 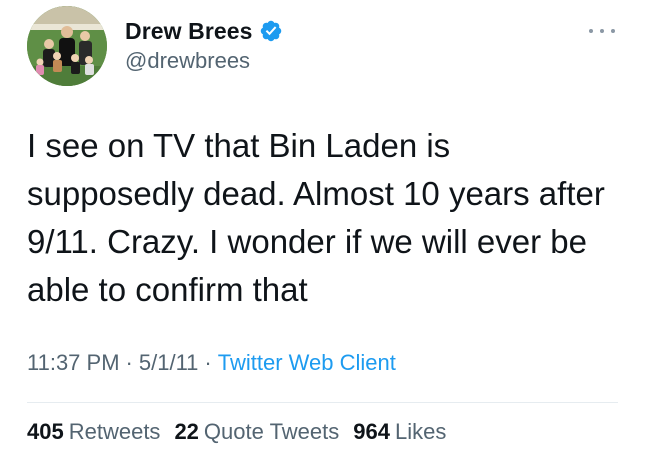 What do you see at coordinates (73, 363) in the screenshot?
I see `tweet-time: 11:37 PM` at bounding box center [73, 363].